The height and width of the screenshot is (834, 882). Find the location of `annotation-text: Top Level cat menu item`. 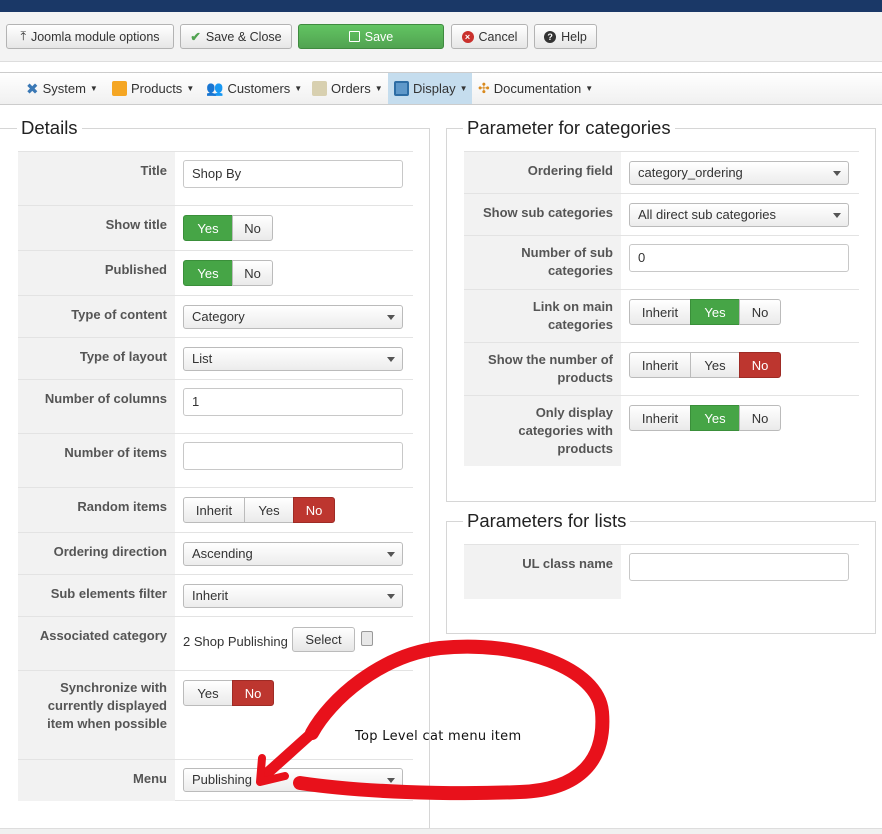

annotation-text: Top Level cat menu item is located at coordinates (438, 736).